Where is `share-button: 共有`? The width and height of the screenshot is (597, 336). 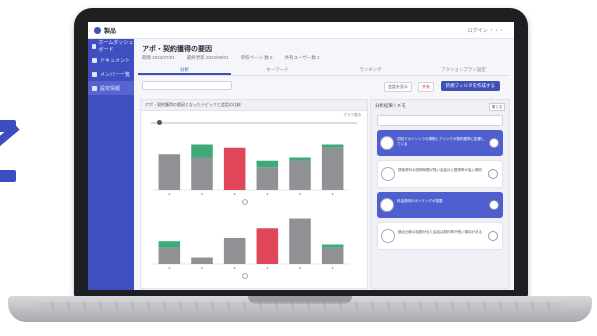
share-button: 共有 is located at coordinates (426, 87).